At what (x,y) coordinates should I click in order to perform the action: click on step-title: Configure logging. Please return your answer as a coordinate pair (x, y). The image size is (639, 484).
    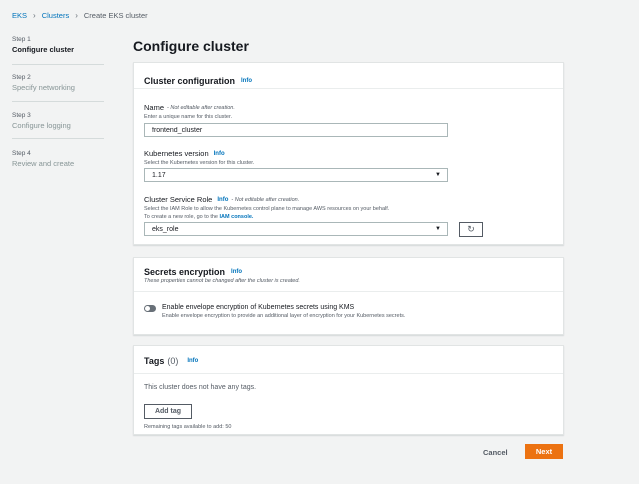
    Looking at the image, I should click on (41, 125).